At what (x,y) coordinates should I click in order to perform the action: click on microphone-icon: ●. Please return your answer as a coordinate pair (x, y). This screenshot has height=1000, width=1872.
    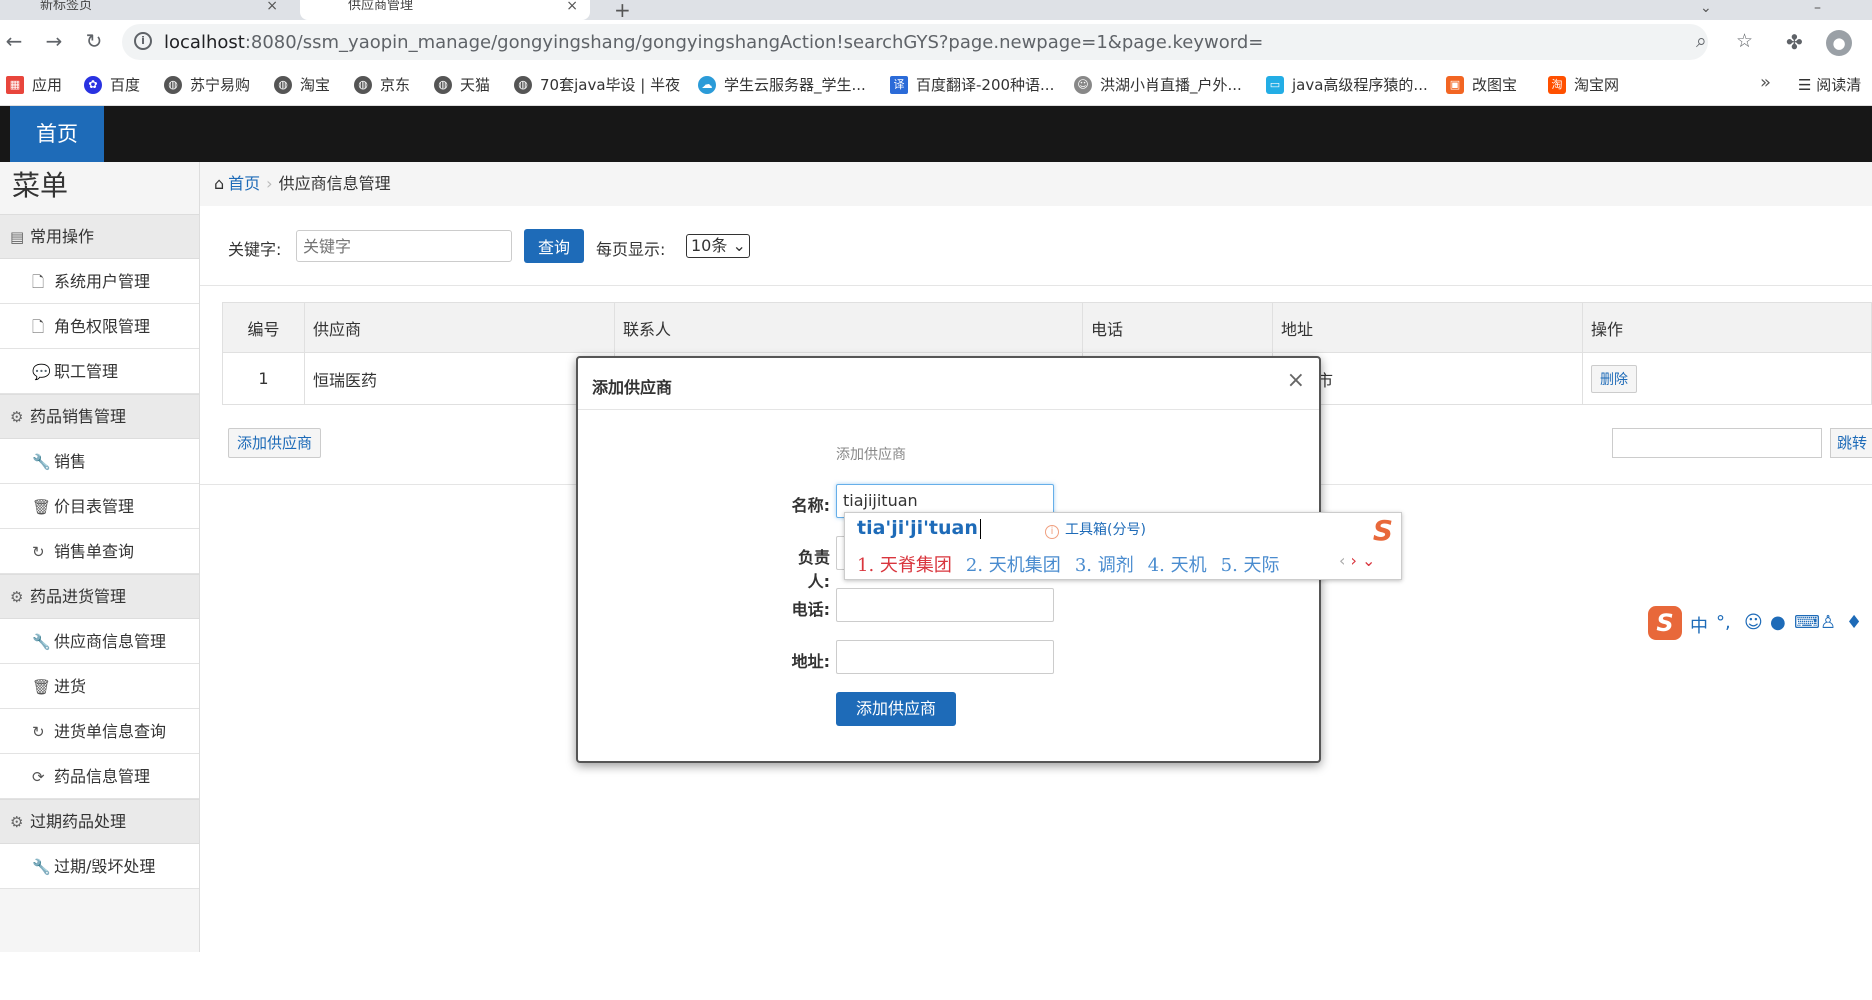
    Looking at the image, I should click on (1778, 622).